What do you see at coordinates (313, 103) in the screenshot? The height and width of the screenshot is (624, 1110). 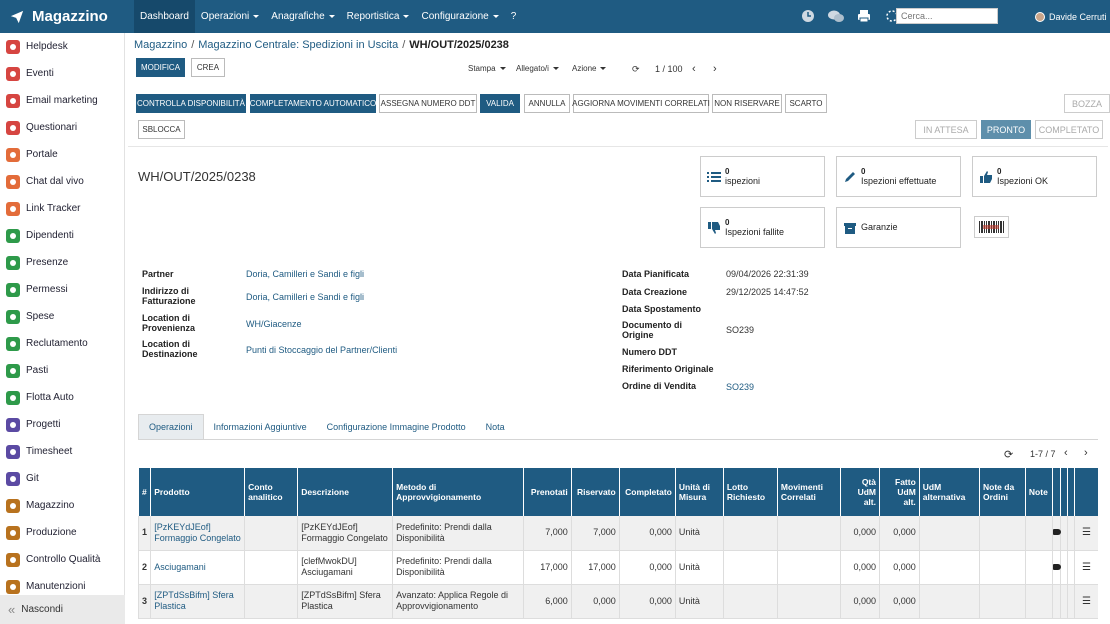 I see `auto-complete-button: COMPLETAMENTO AUTOMATICO` at bounding box center [313, 103].